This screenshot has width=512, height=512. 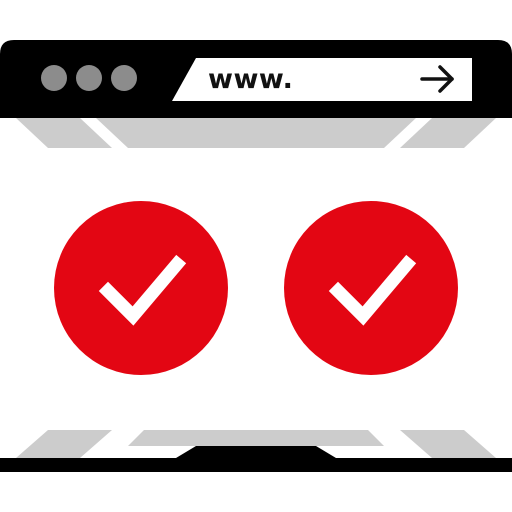 I want to click on address-bar-text: www., so click(x=251, y=79).